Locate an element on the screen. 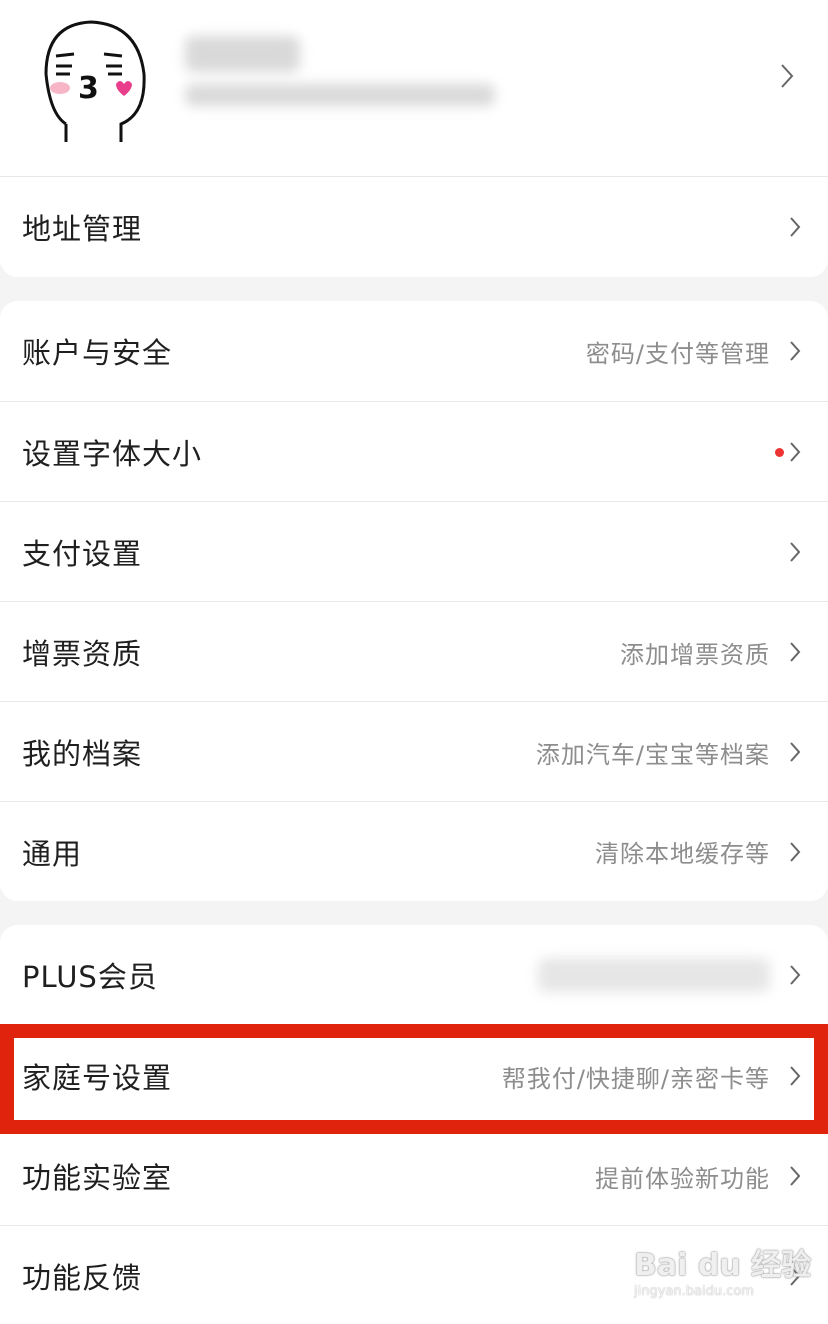 The width and height of the screenshot is (828, 1324). row-account-security: 账户与安全 密码/支付等管理 is located at coordinates (414, 351).